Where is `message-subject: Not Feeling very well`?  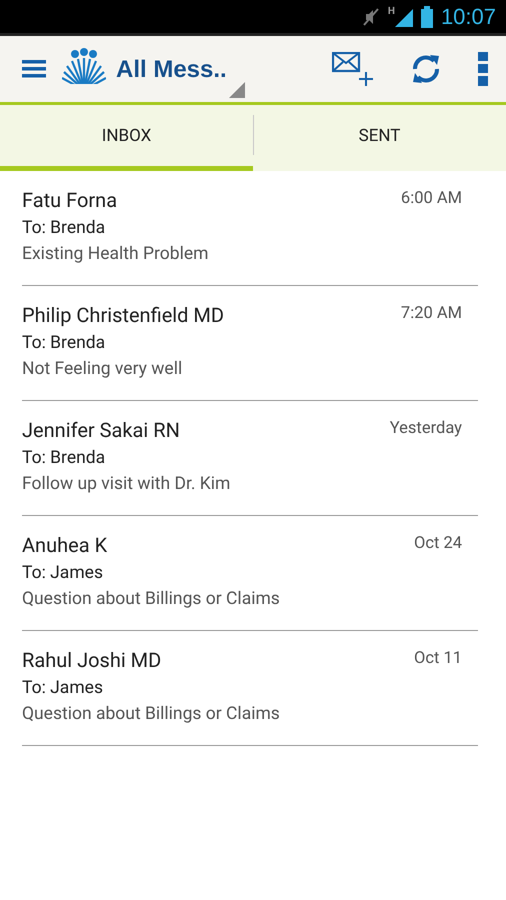 message-subject: Not Feeling very well is located at coordinates (103, 369).